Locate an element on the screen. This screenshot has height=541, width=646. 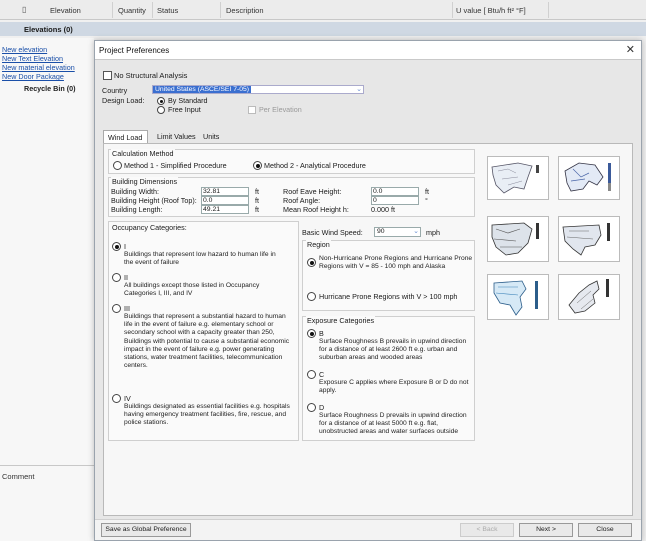
wind-speed-unit: mph is located at coordinates (433, 232).